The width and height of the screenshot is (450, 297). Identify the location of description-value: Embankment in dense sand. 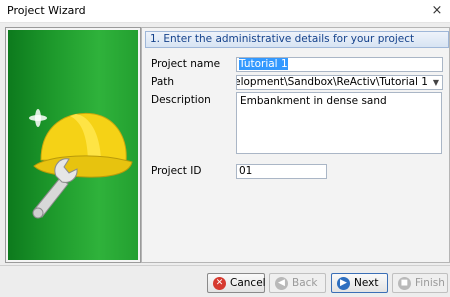
(313, 101).